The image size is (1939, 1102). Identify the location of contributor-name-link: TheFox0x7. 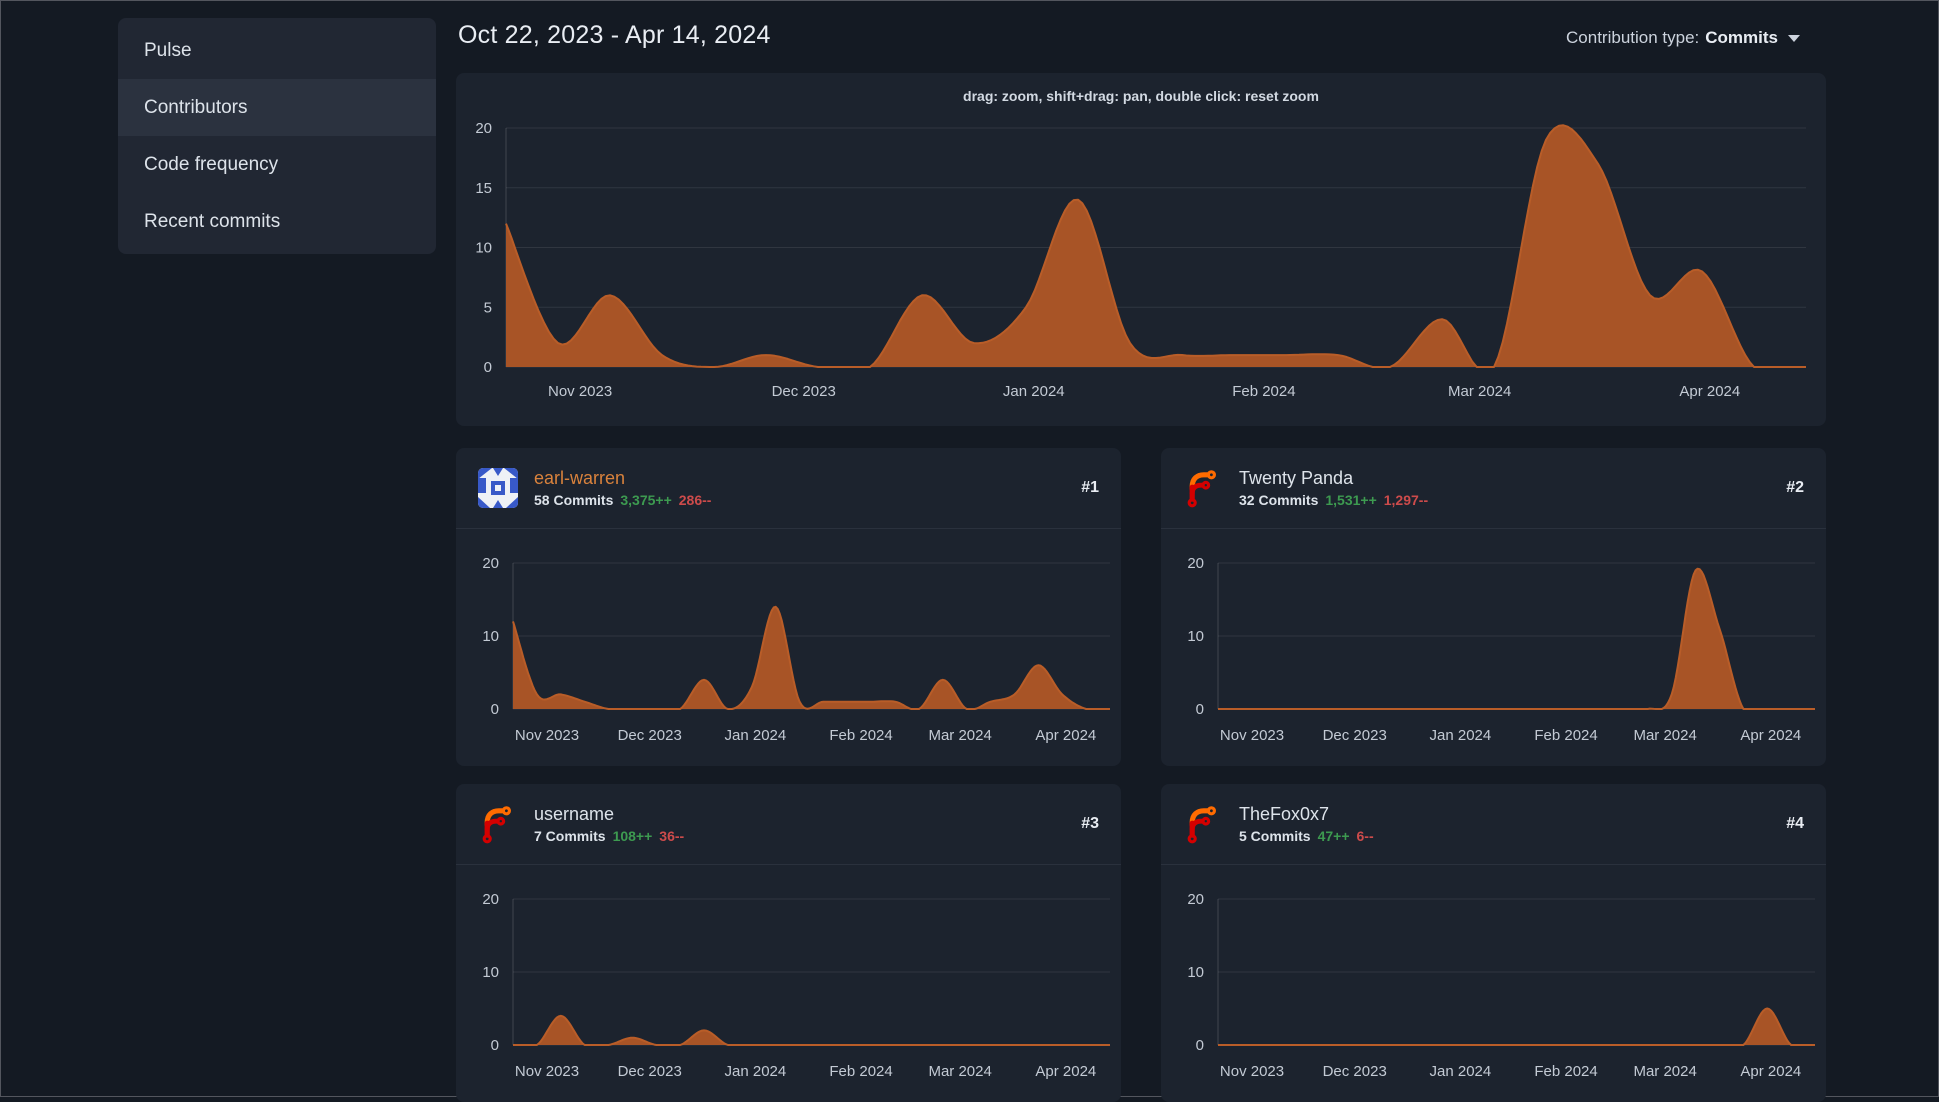
(1306, 814).